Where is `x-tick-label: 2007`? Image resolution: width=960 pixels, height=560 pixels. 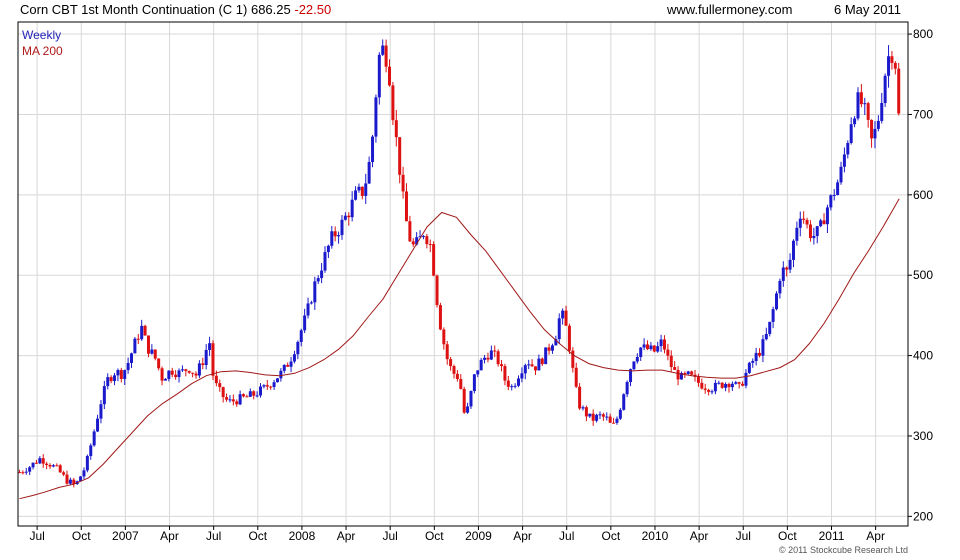
x-tick-label: 2007 is located at coordinates (125, 536).